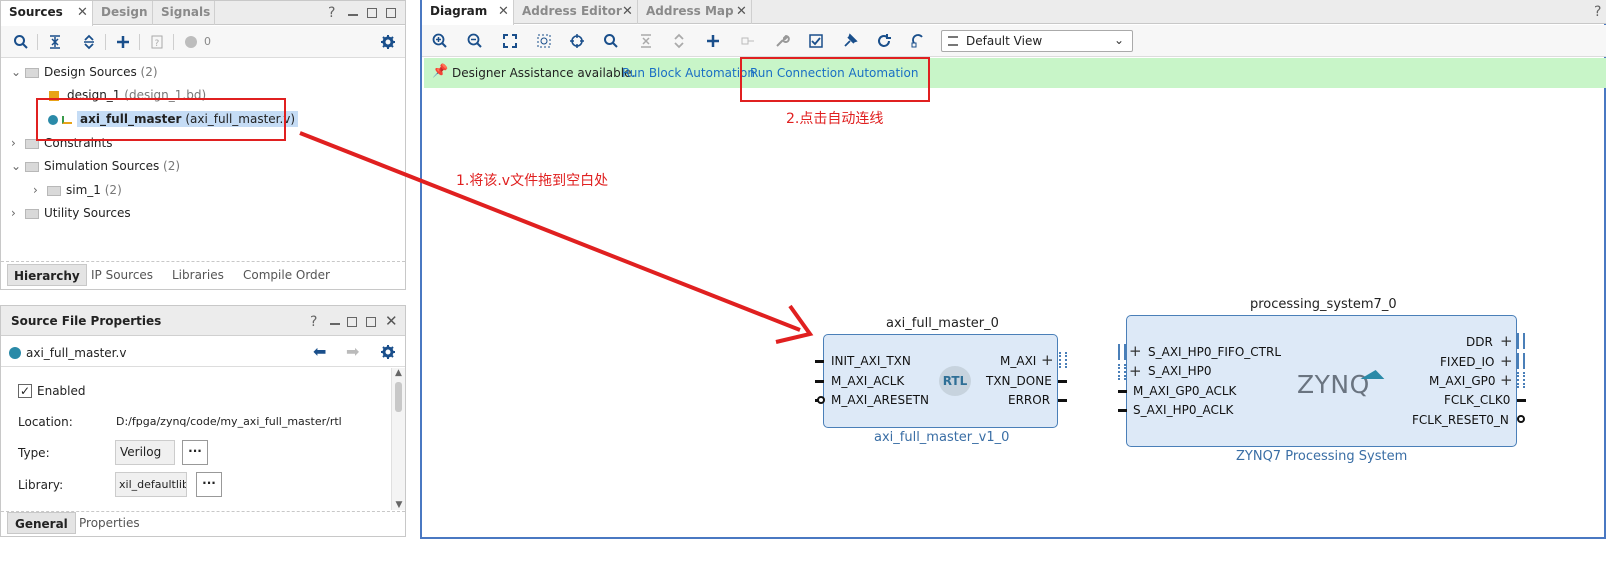 The image size is (1606, 561). I want to click on zynq-port-s-axi-hp0: S_AXI_HP0, so click(1179, 371).